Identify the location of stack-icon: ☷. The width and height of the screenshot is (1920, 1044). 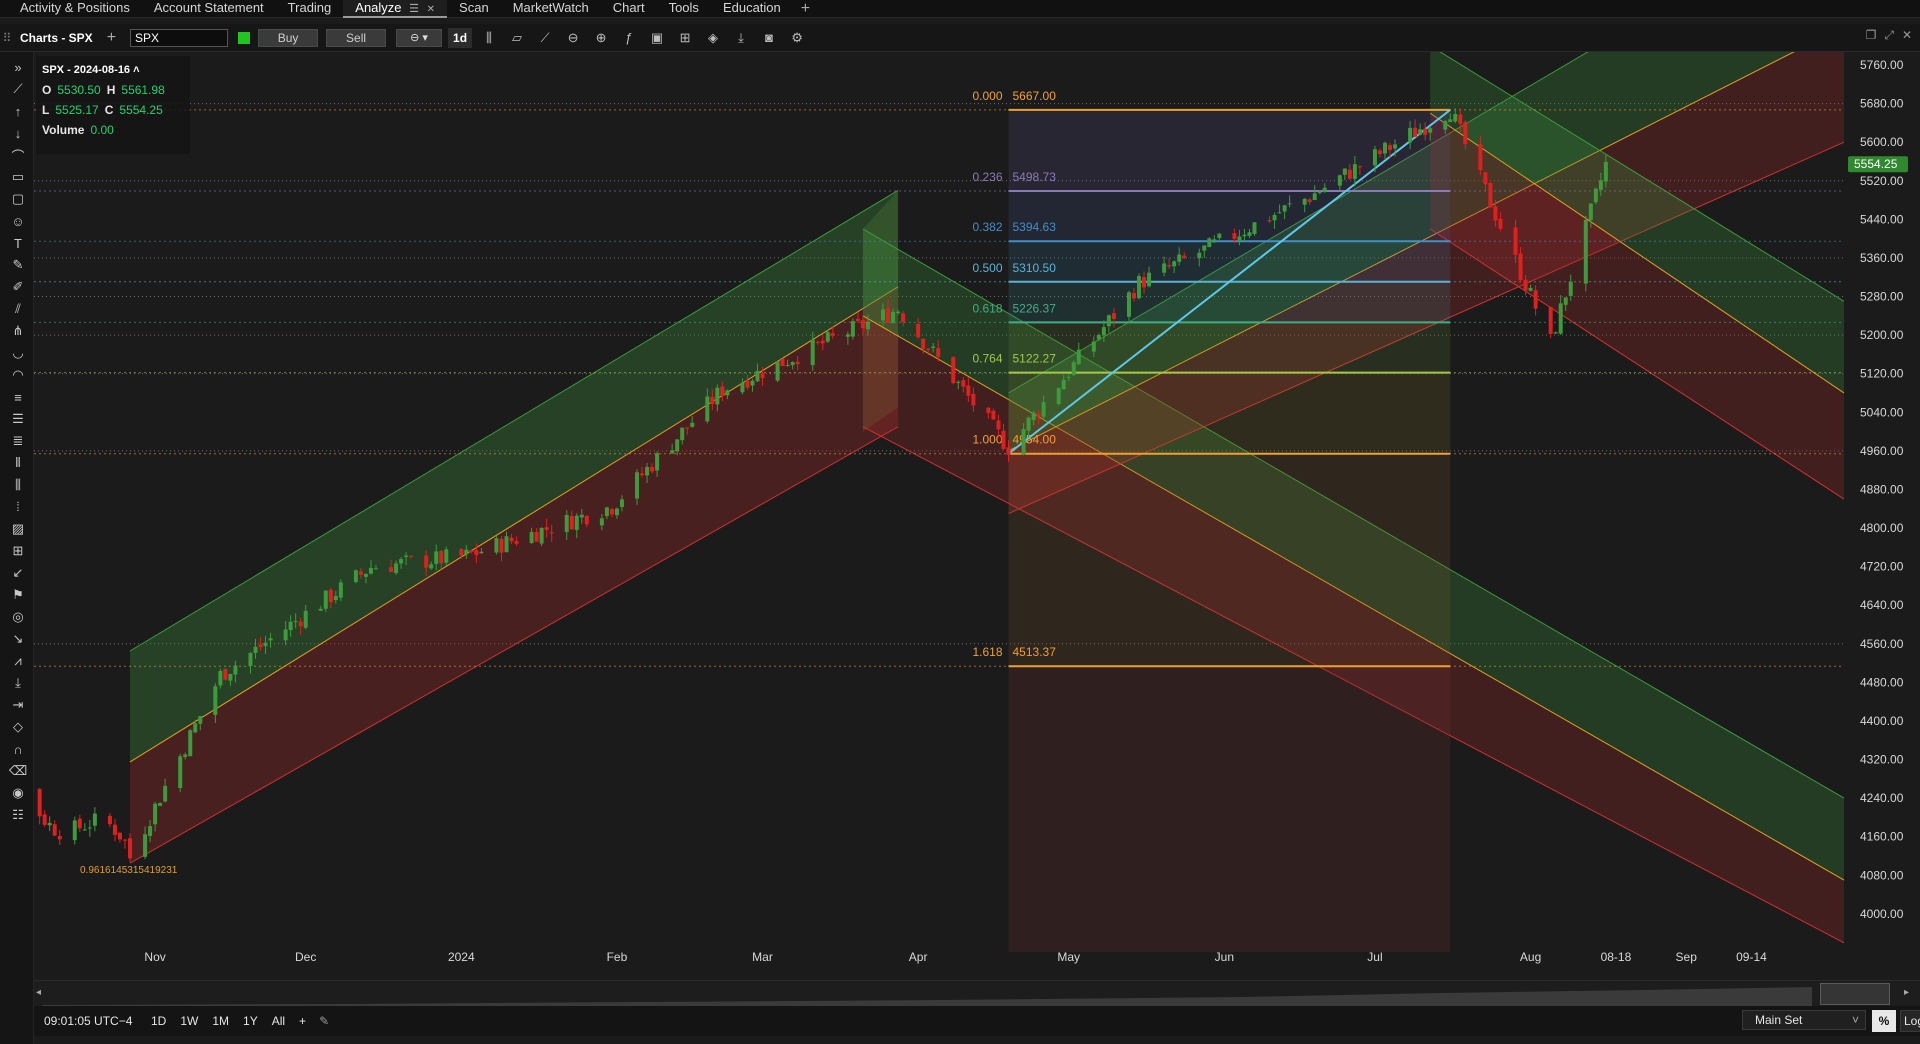
(18, 815).